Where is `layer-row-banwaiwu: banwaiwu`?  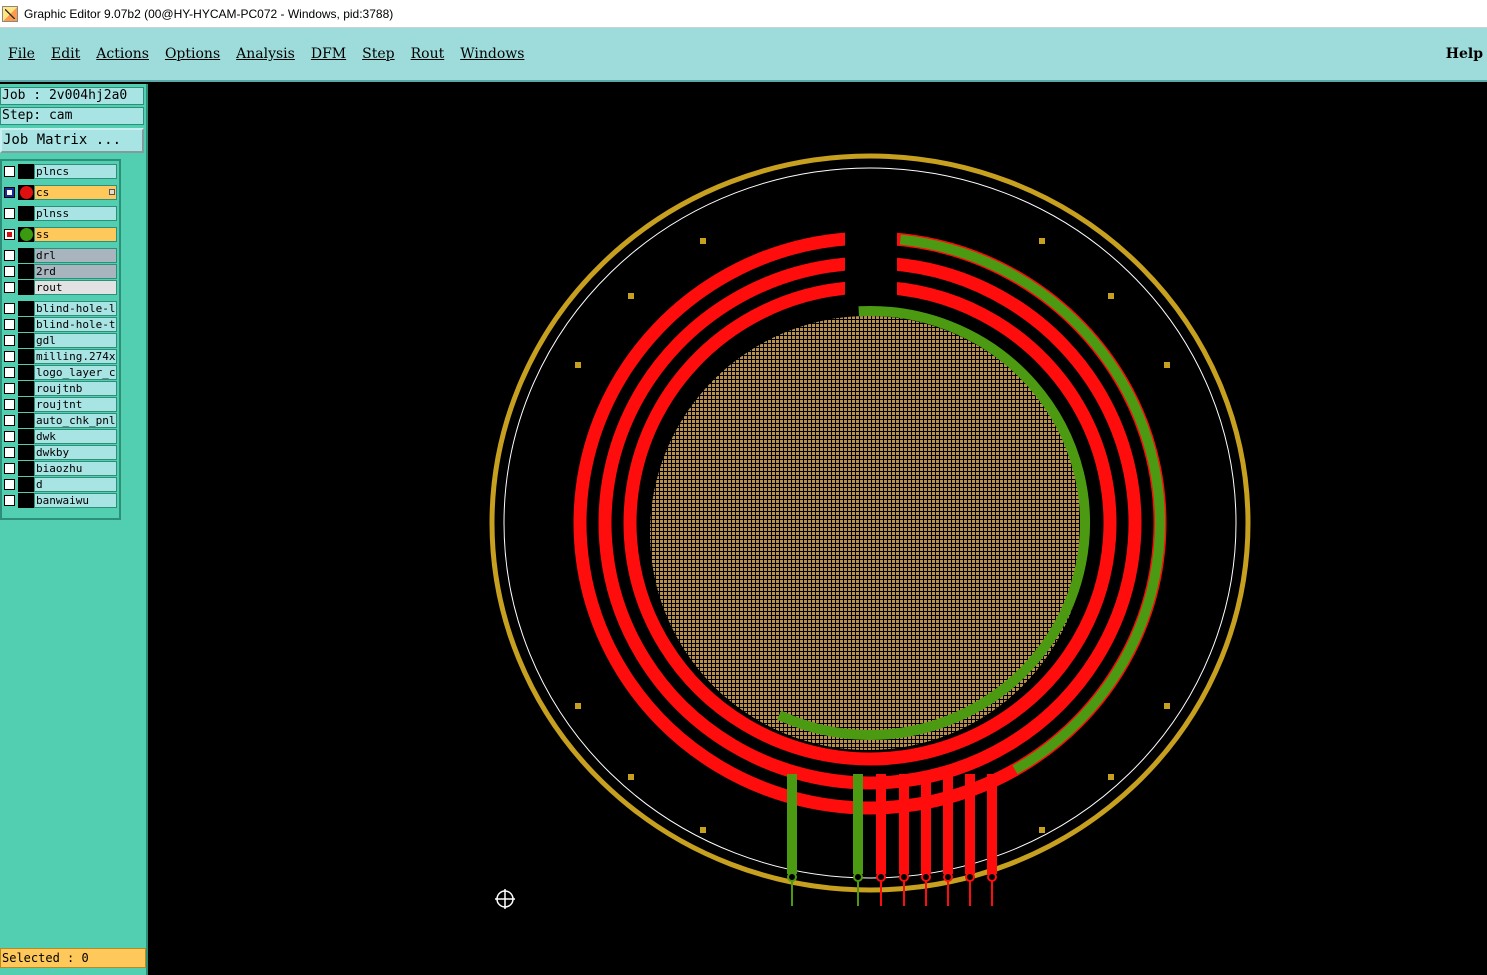
layer-row-banwaiwu: banwaiwu is located at coordinates (60, 500).